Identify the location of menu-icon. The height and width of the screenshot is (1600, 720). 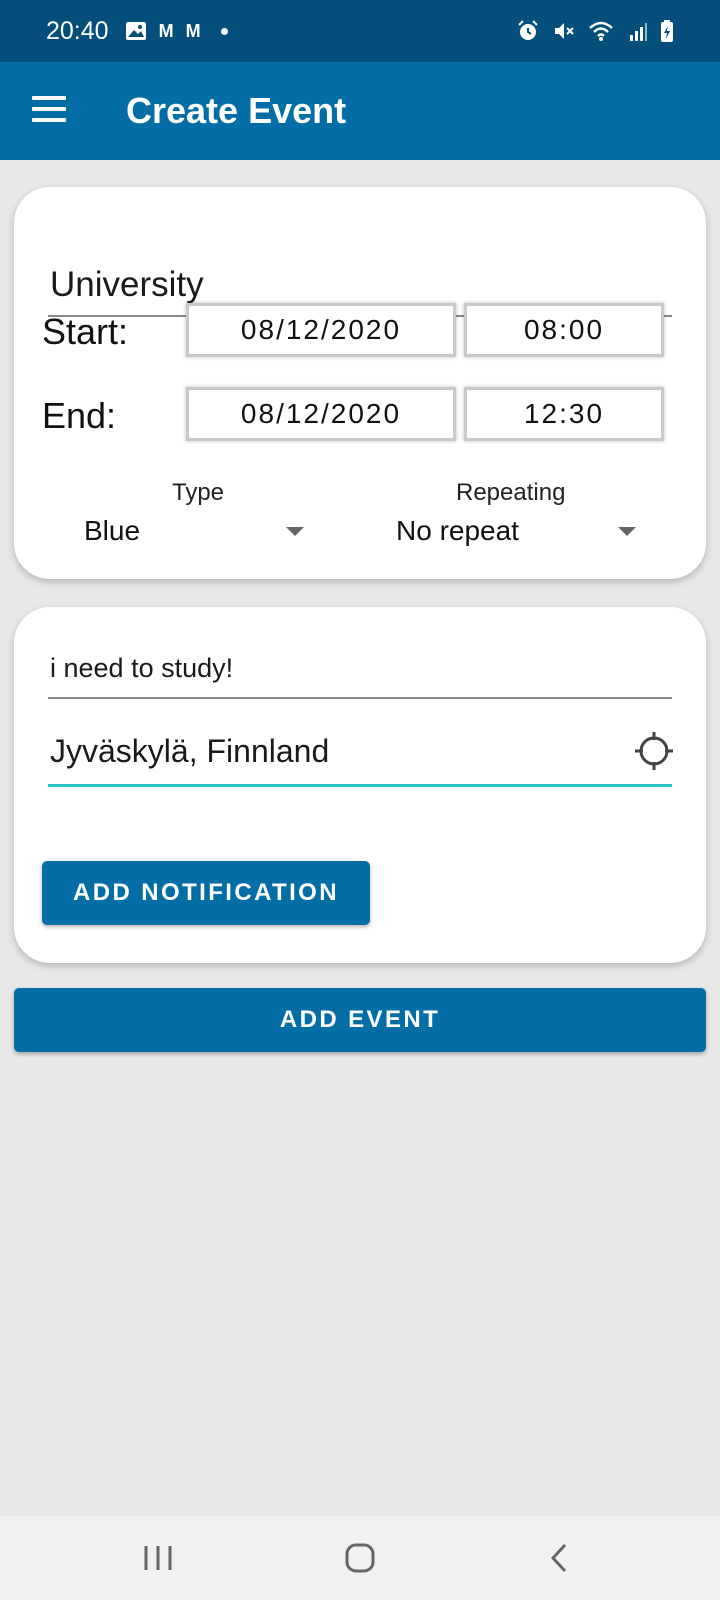
(49, 110).